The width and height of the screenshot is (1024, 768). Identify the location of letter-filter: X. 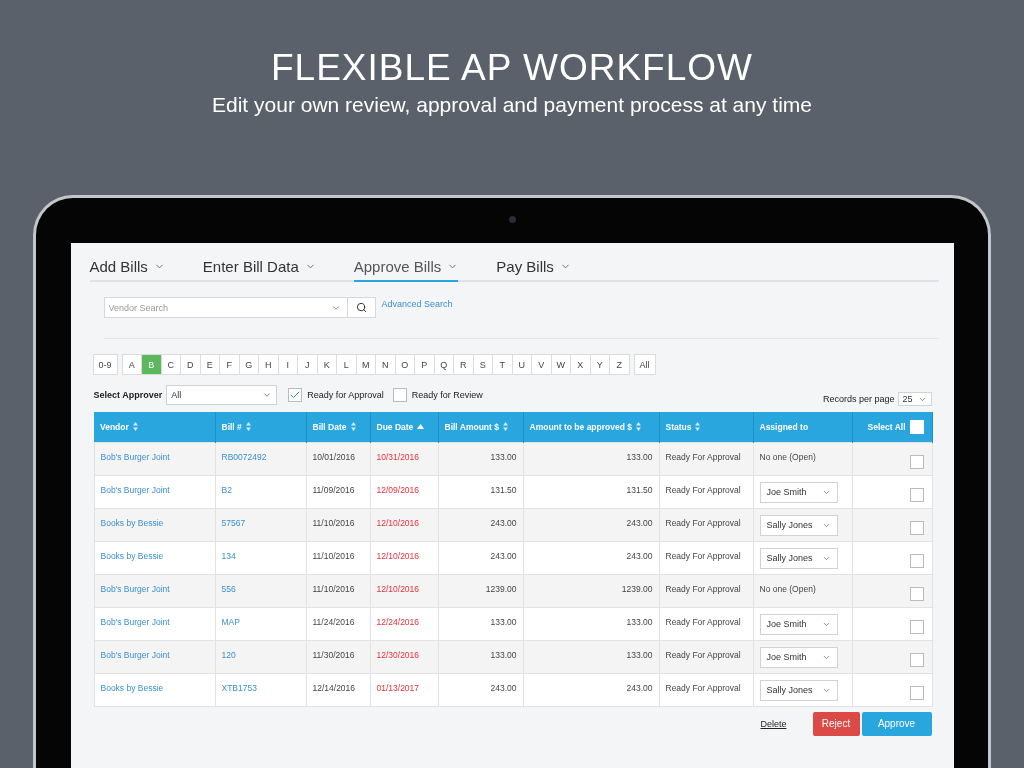
(580, 364).